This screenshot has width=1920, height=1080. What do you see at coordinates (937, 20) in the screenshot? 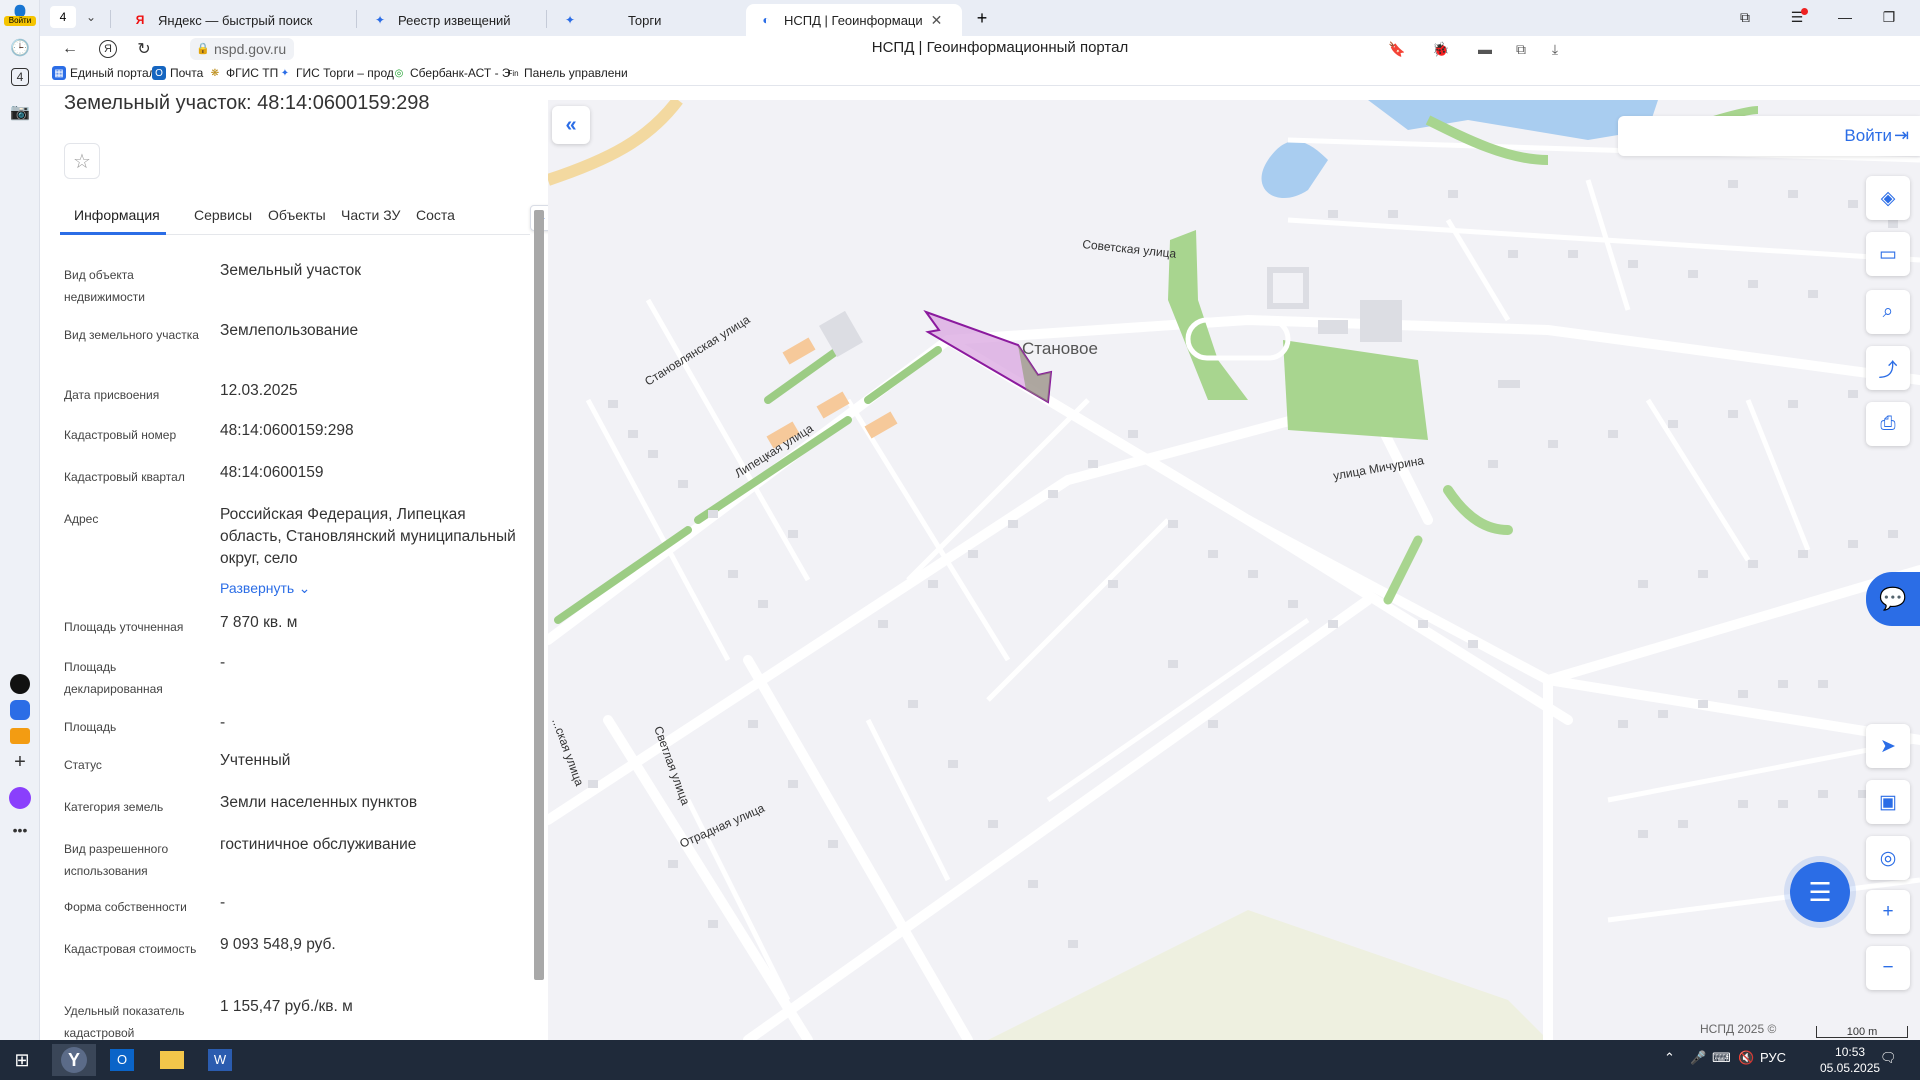
I see `close-tab-icon: ✕` at bounding box center [937, 20].